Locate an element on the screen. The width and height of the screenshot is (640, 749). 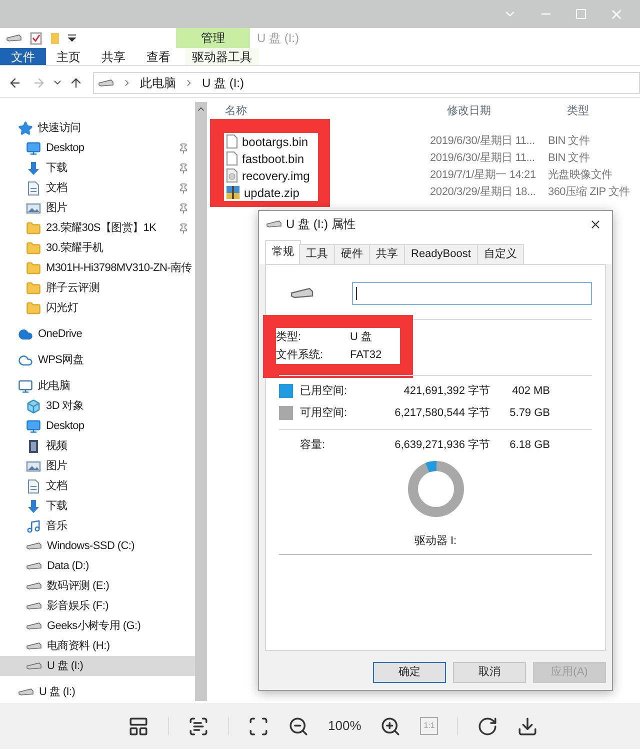
nav-label: Geeks小树专用 (G:) is located at coordinates (94, 626).